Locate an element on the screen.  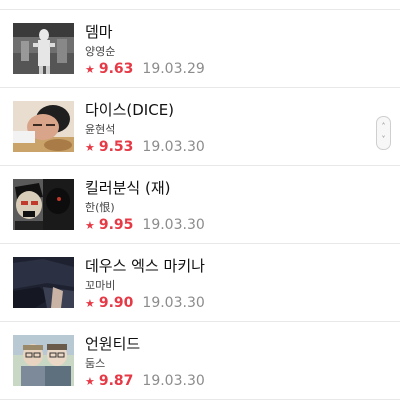
webtoon-meta: ★ 9.63 19.03.29 is located at coordinates (145, 69).